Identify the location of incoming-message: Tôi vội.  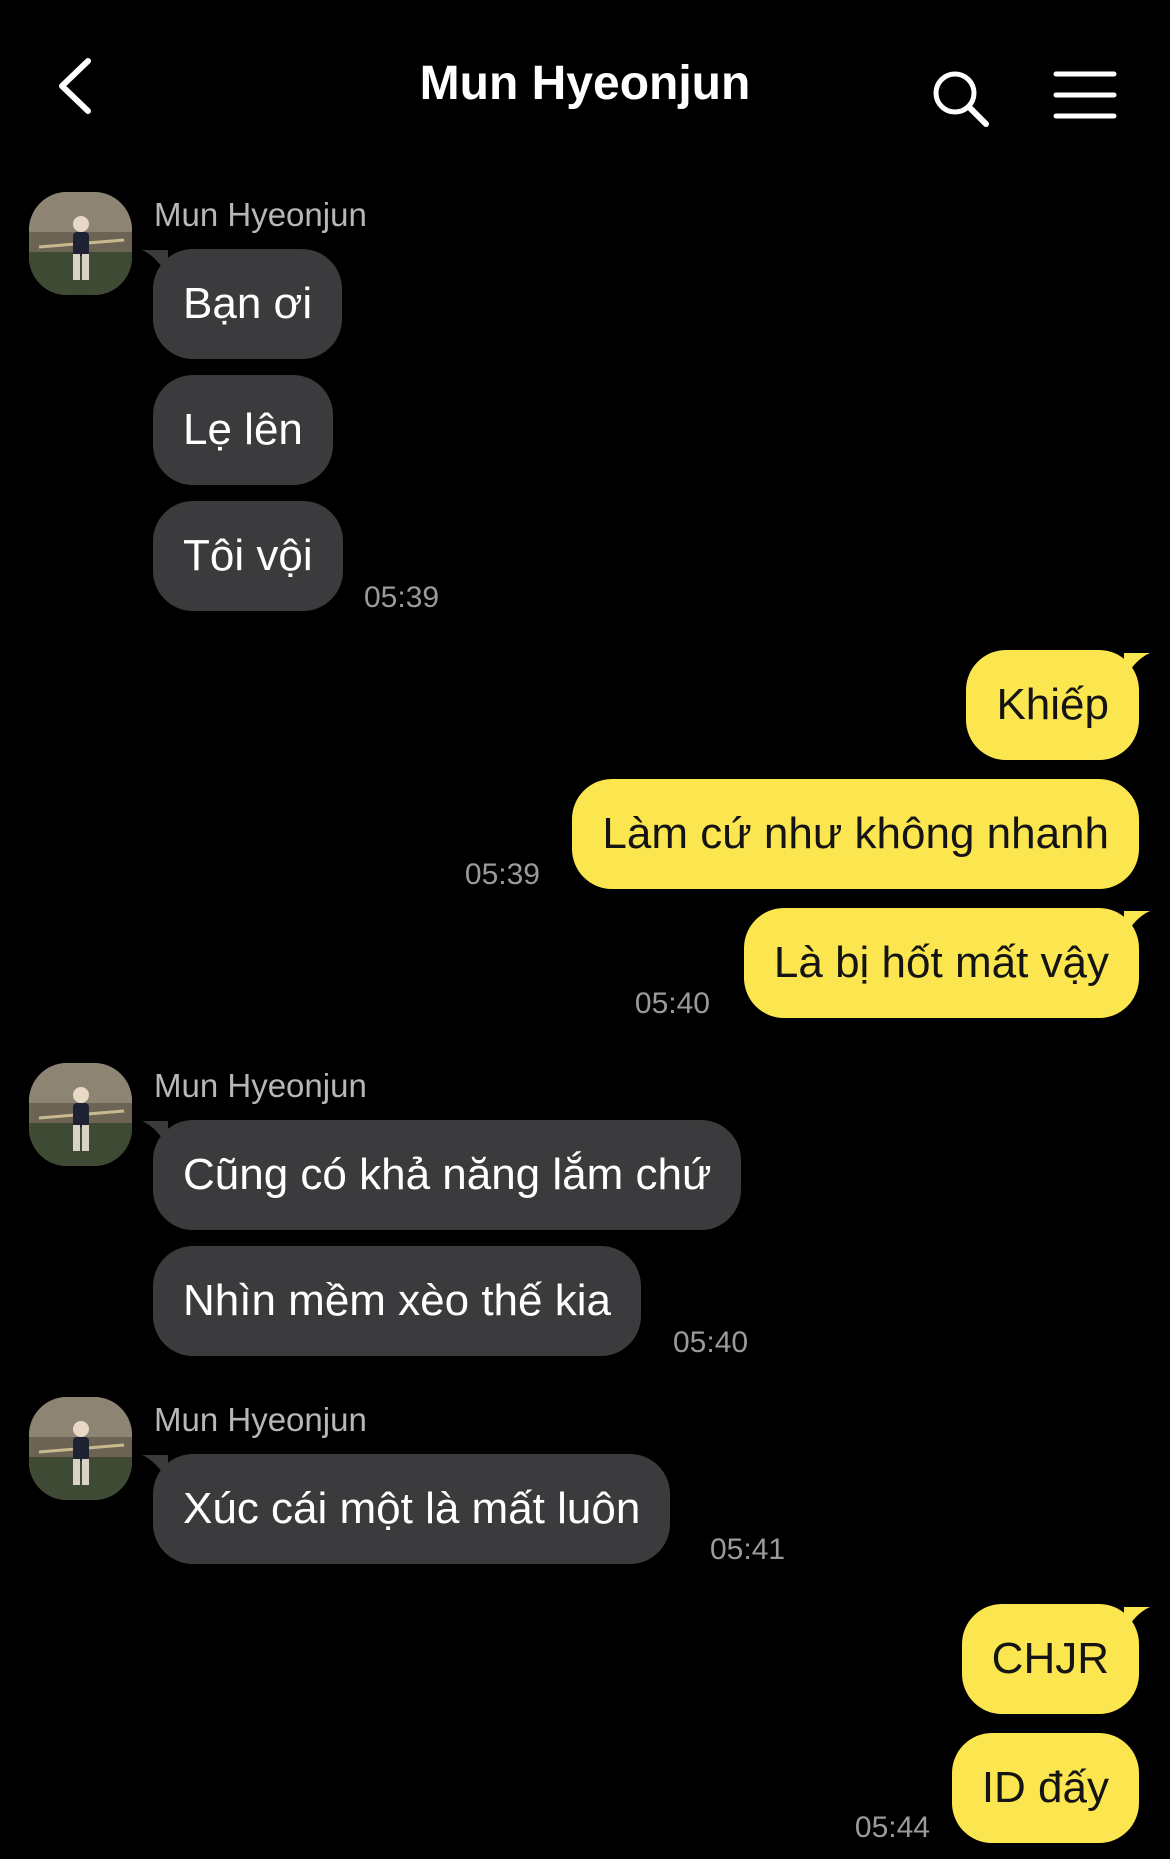
(248, 556).